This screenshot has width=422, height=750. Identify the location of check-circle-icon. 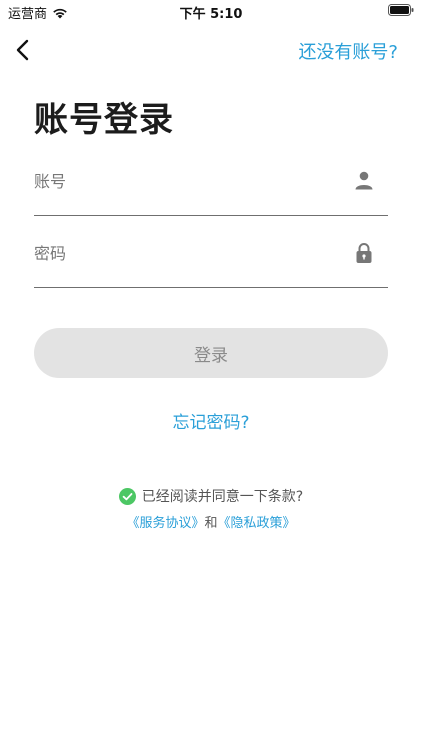
(127, 496).